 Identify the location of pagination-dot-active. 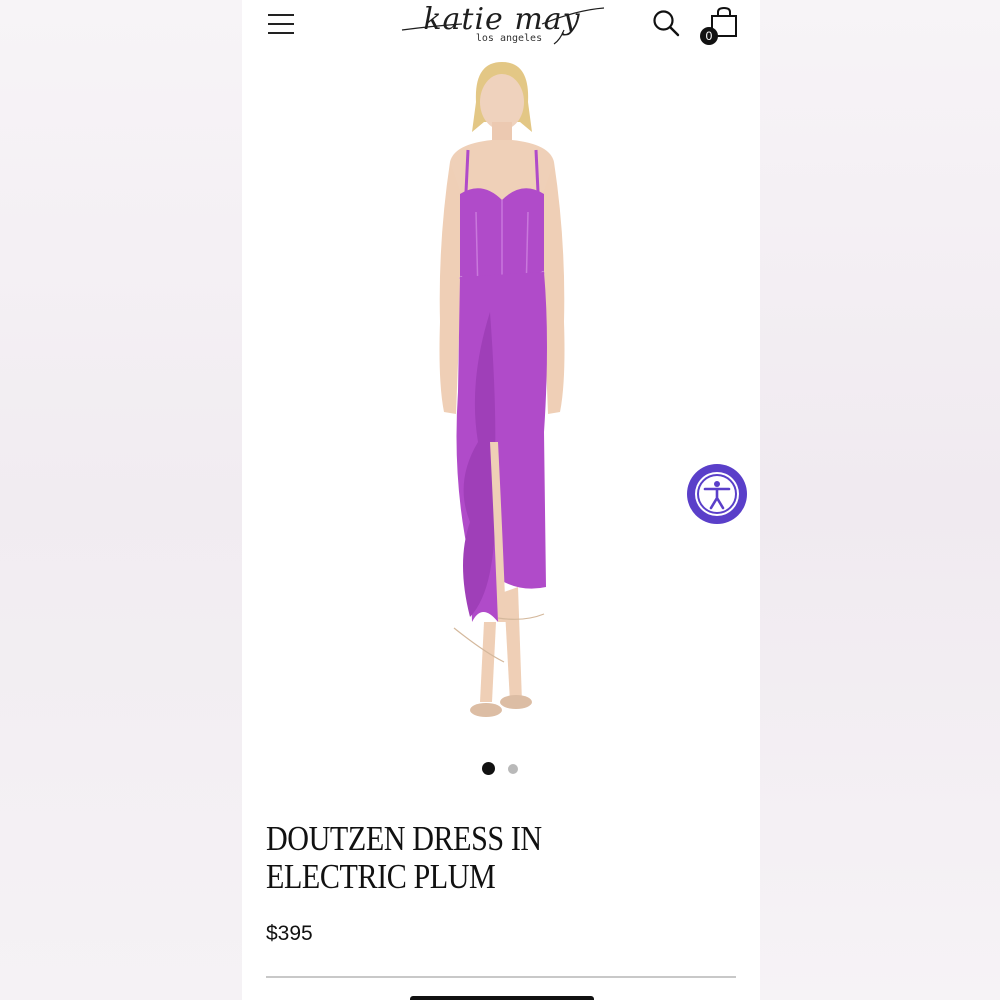
(488, 768).